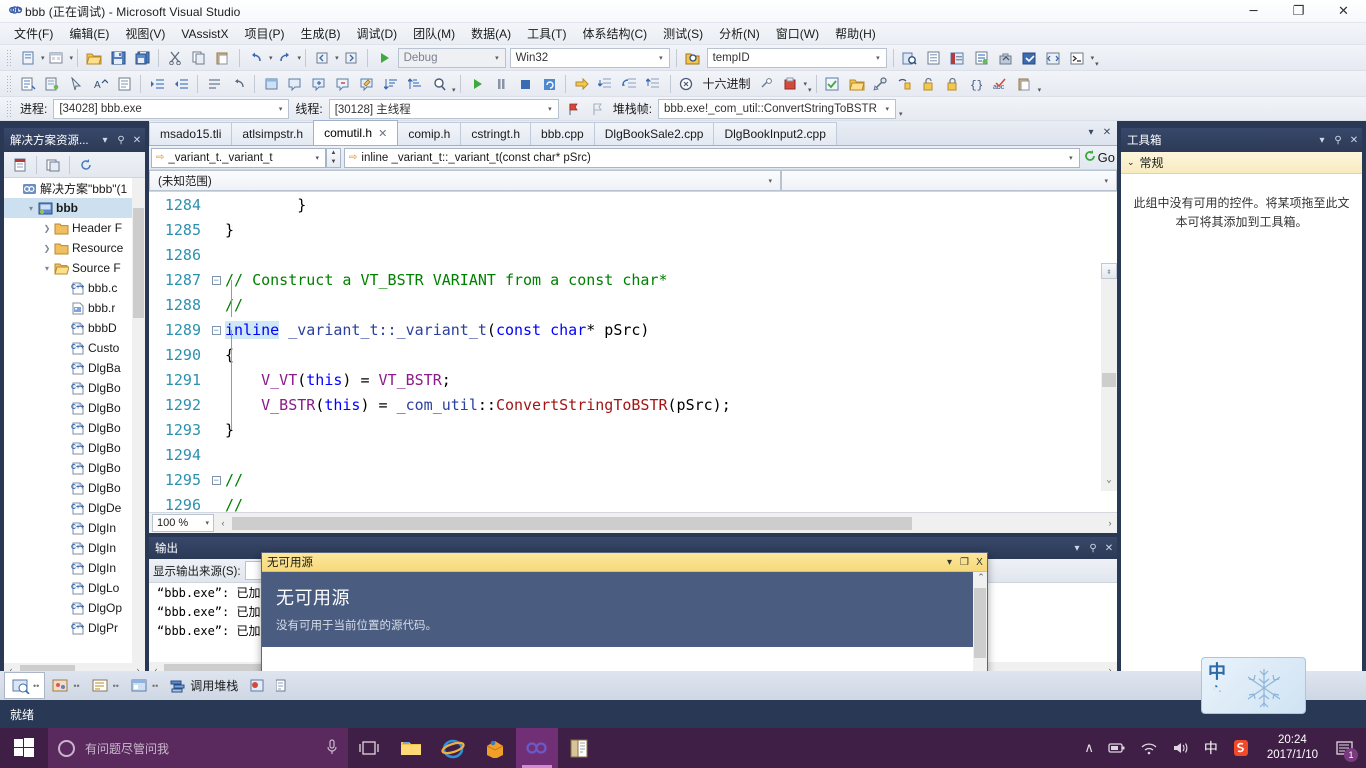 The height and width of the screenshot is (768, 1366). Describe the element at coordinates (137, 140) in the screenshot. I see `close-icon: ✕` at that location.